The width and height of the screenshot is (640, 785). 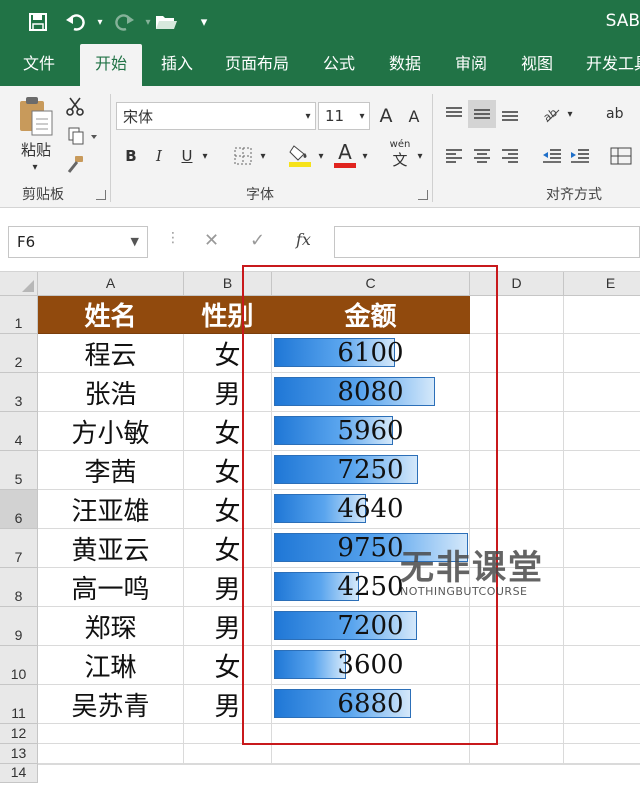 What do you see at coordinates (111, 626) in the screenshot?
I see `cell-name: 郑琛` at bounding box center [111, 626].